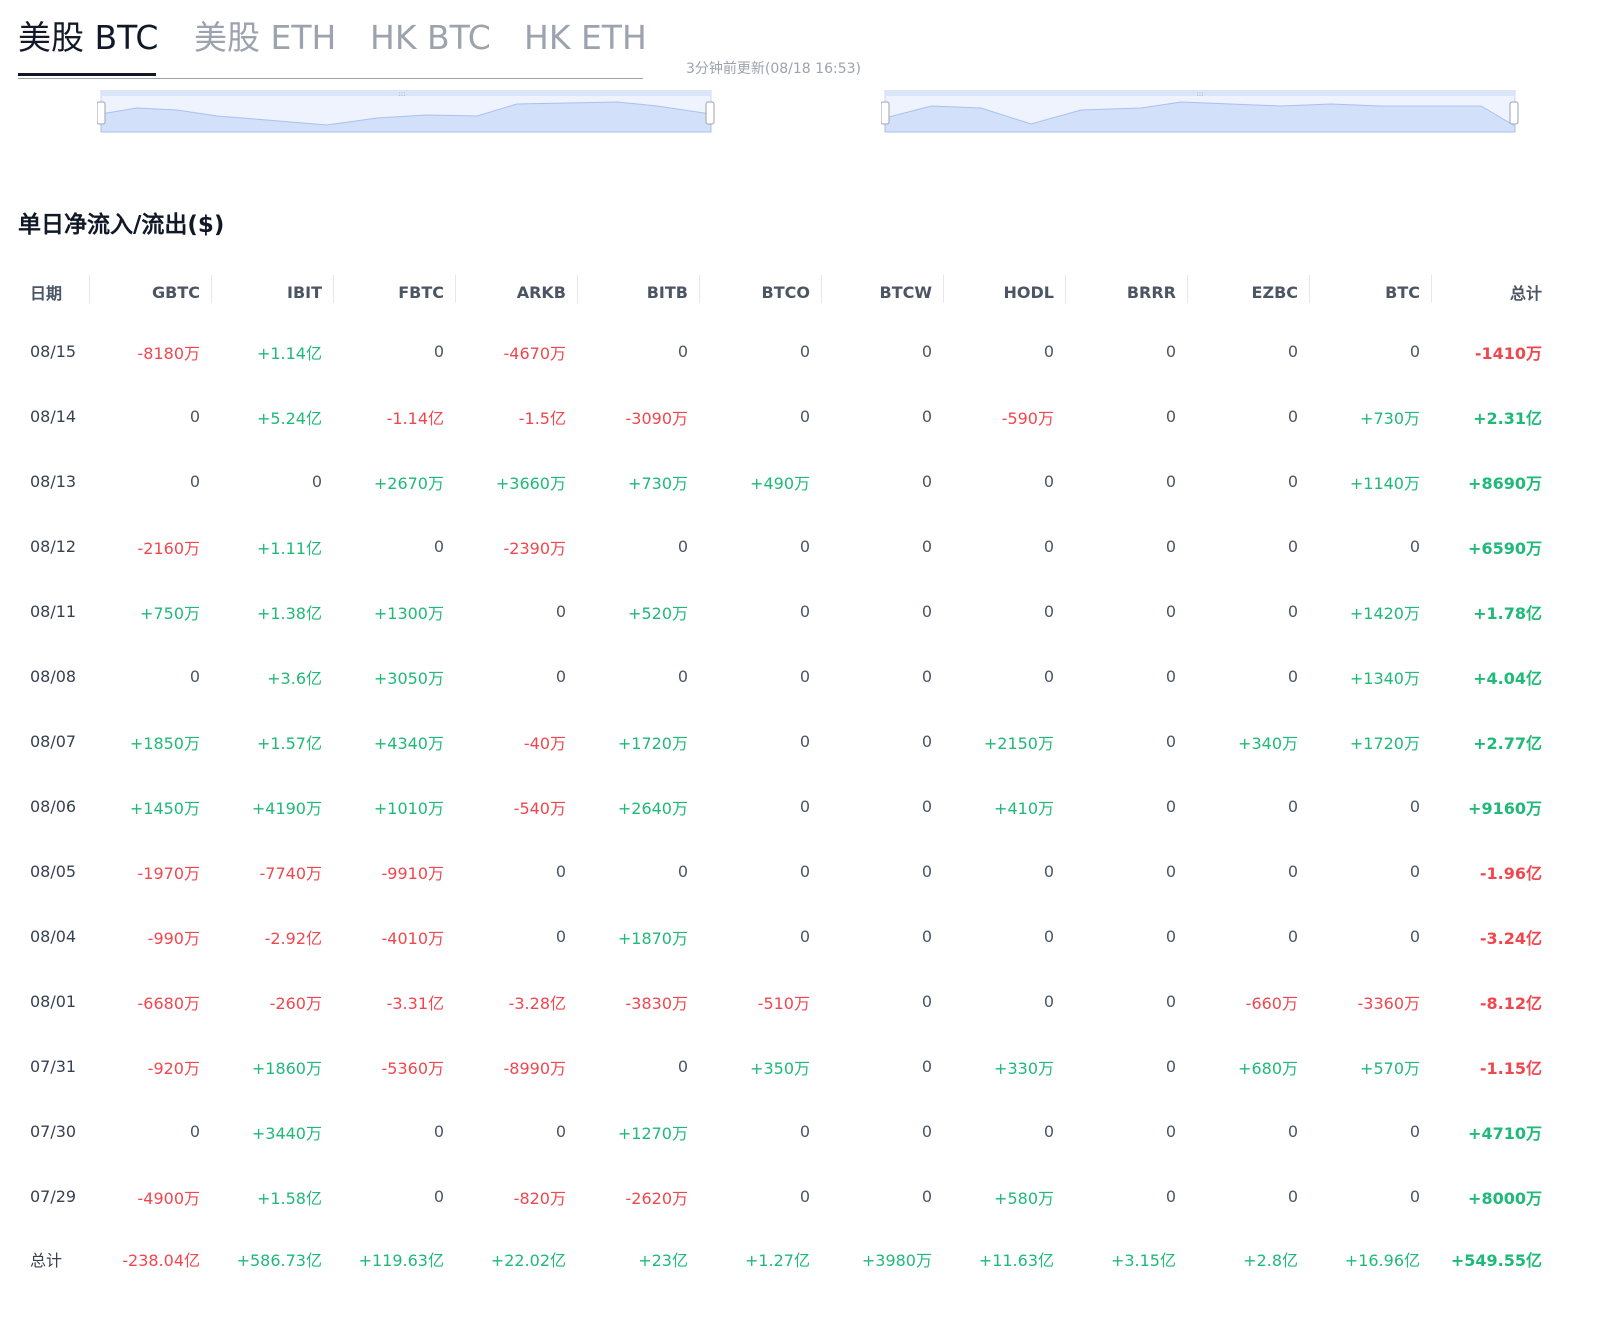  What do you see at coordinates (430, 38) in the screenshot?
I see `tab-hk-btc: HK BTC` at bounding box center [430, 38].